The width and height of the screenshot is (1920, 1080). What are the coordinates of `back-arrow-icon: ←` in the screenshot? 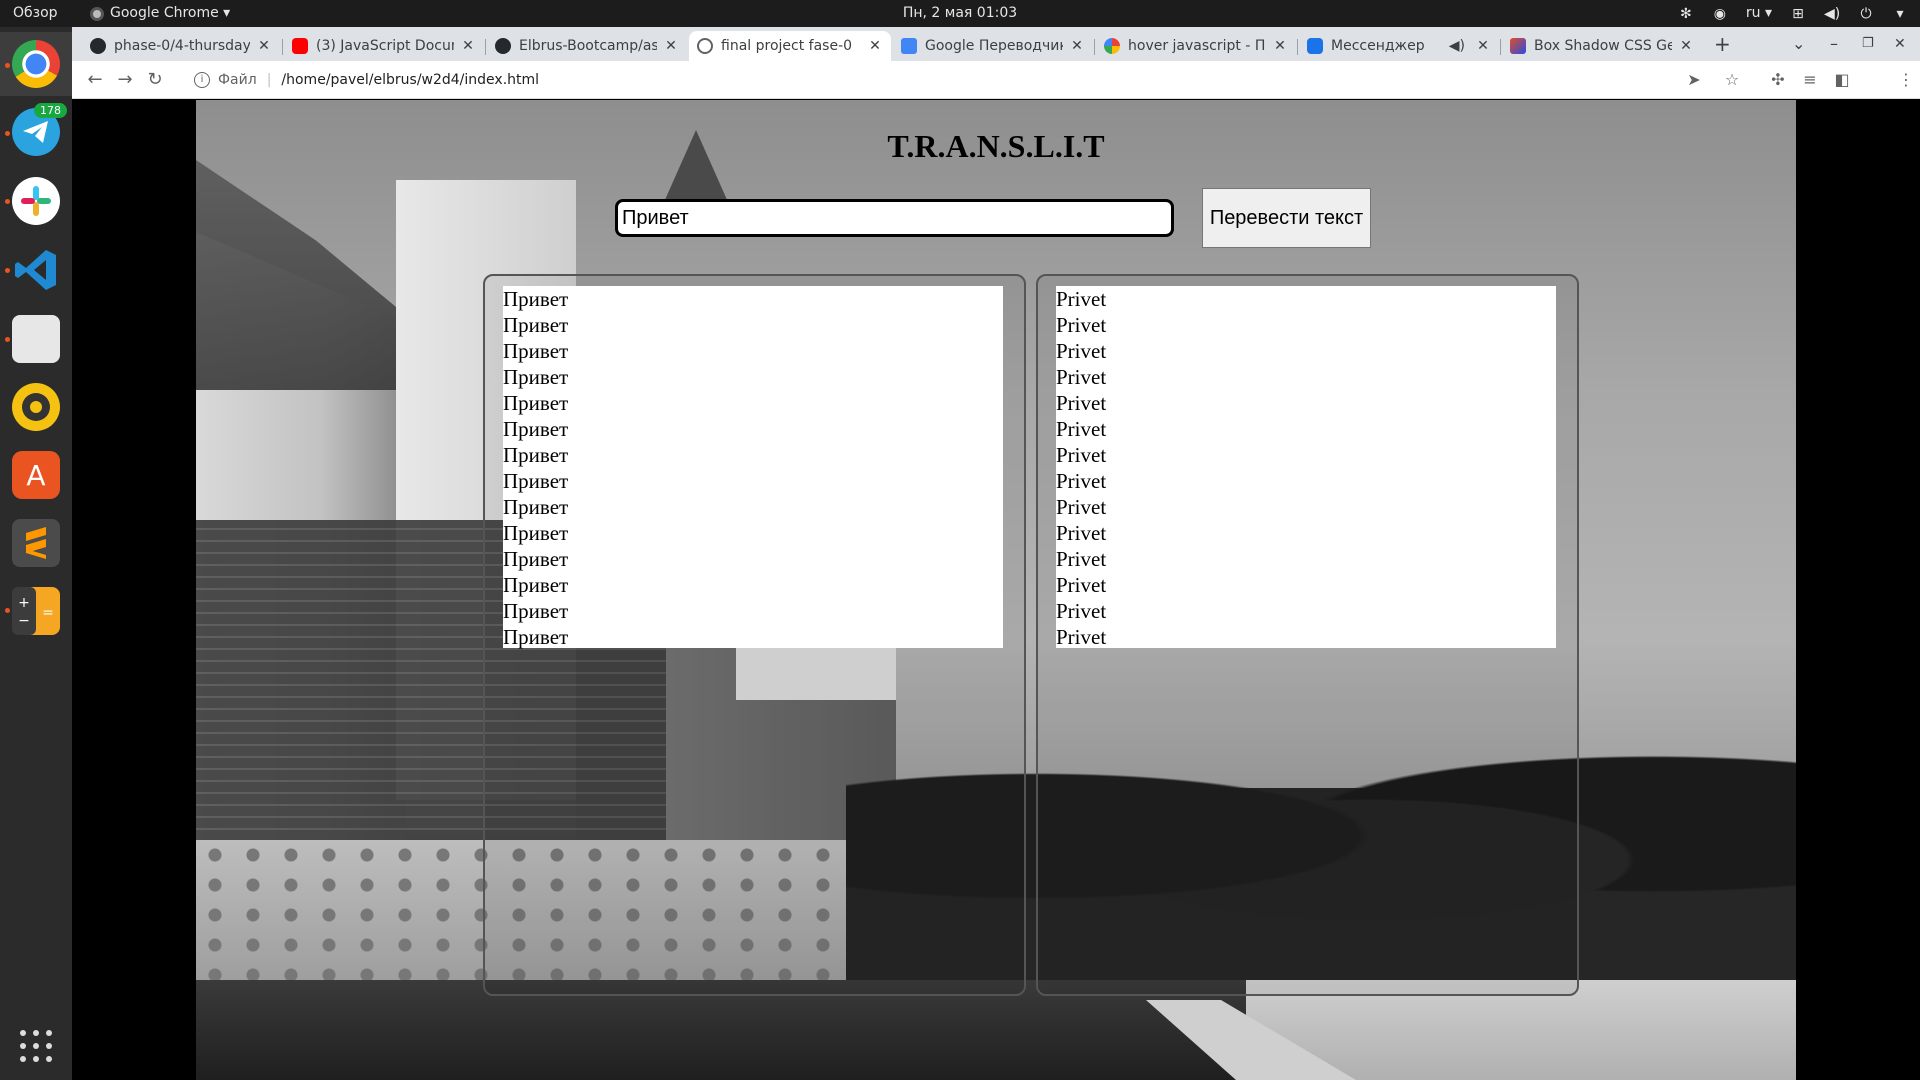 It's located at (95, 80).